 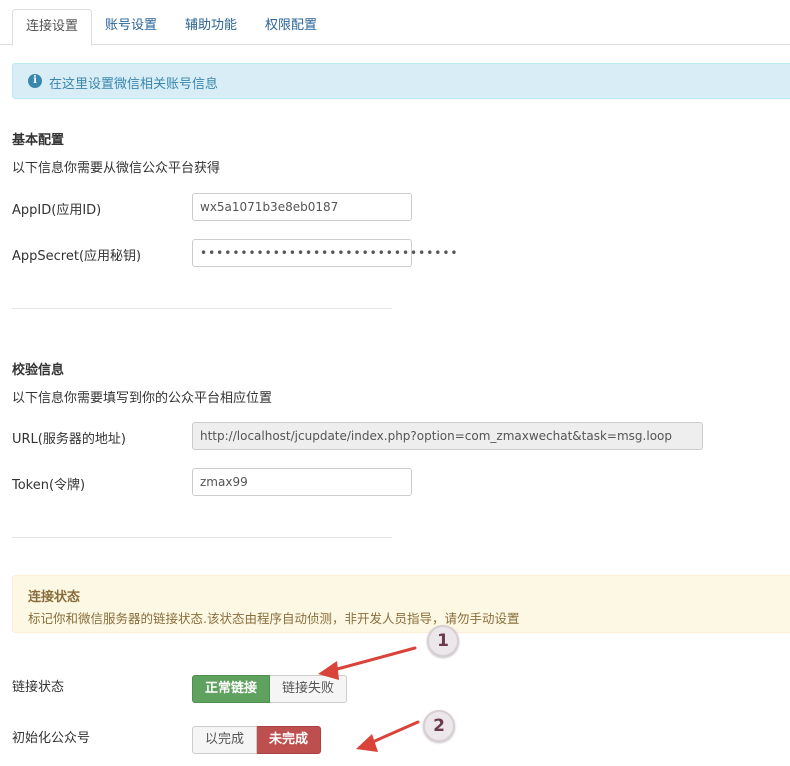 I want to click on annotation-badge-1: 1, so click(x=443, y=641).